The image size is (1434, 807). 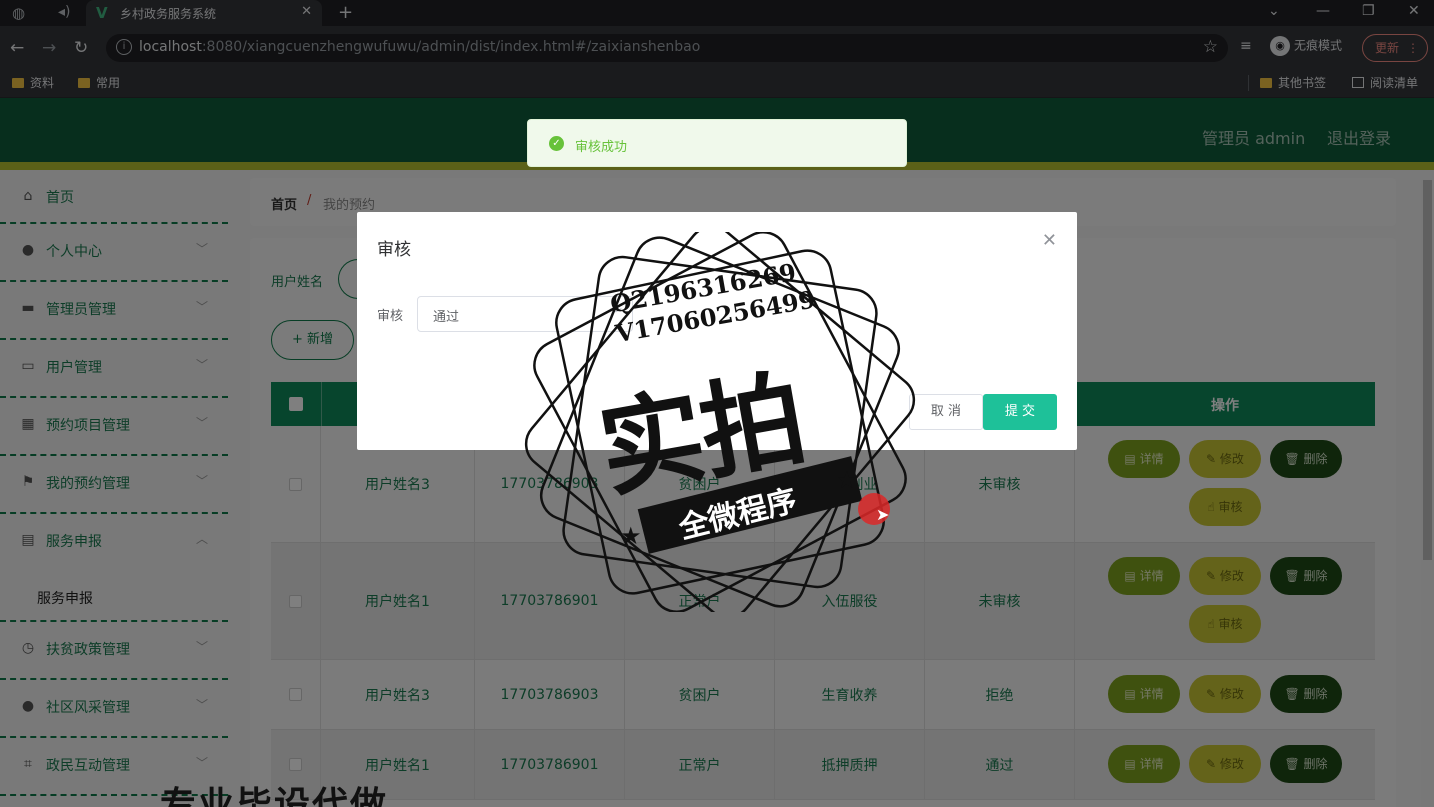 What do you see at coordinates (556, 143) in the screenshot?
I see `check-circle-icon: ✓` at bounding box center [556, 143].